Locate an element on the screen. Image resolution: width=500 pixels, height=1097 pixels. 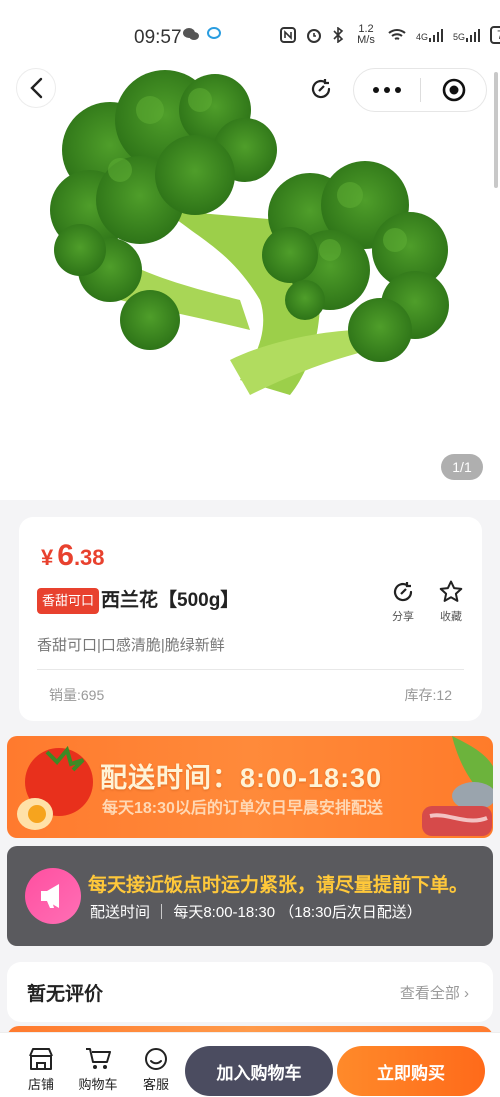
wechat-icon is located at coordinates (191, 34).